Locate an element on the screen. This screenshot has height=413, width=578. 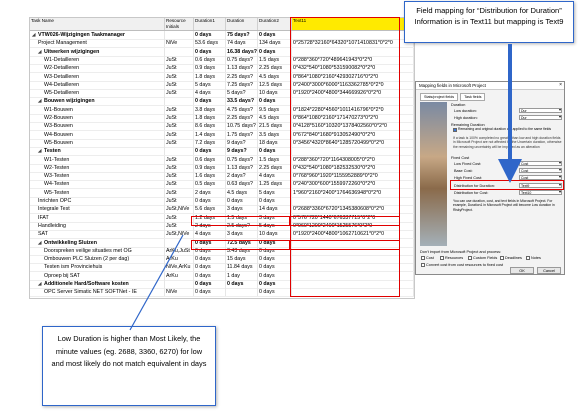
duration2-cell: 9.5 days is located at coordinates (275, 109).